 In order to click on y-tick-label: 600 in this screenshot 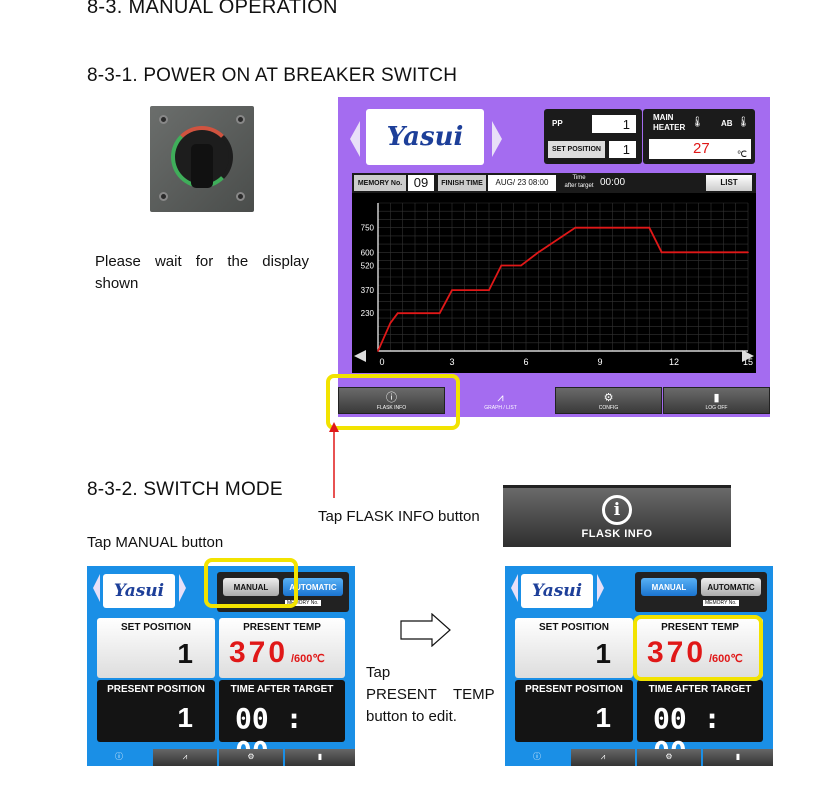, I will do `click(368, 252)`.